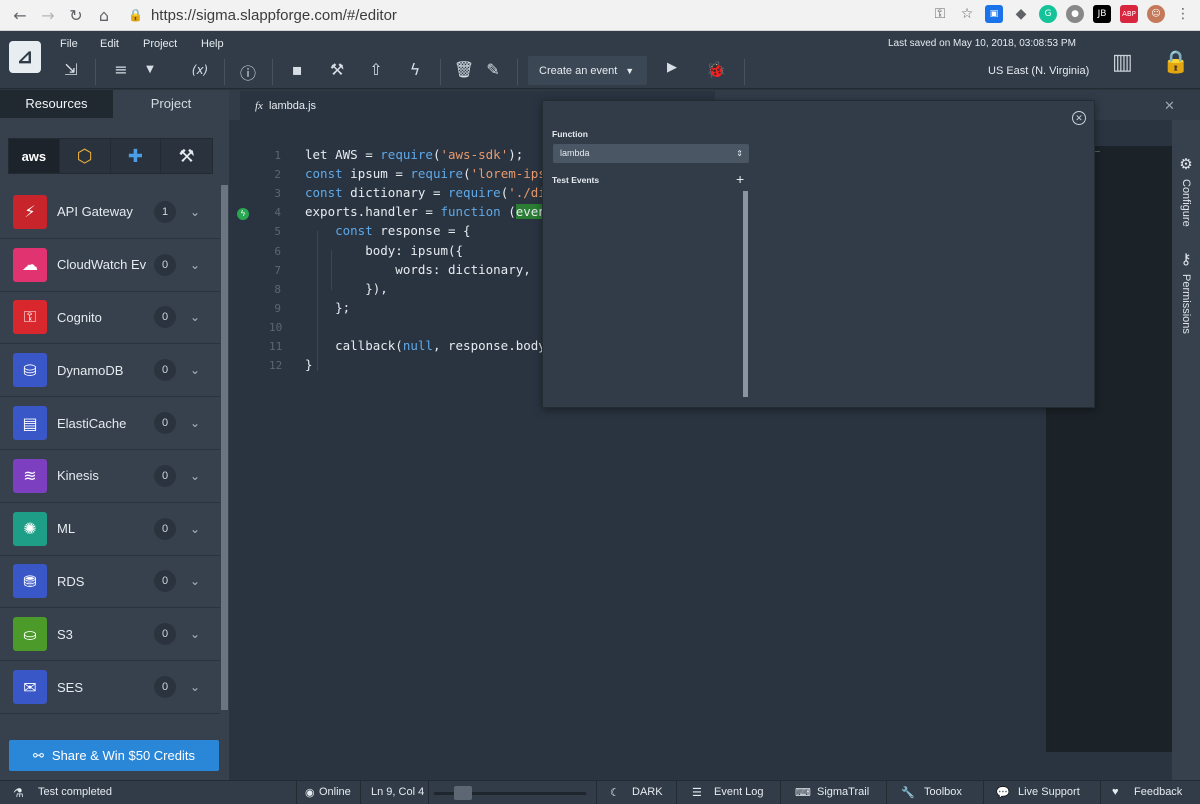 The height and width of the screenshot is (804, 1200). Describe the element at coordinates (248, 72) in the screenshot. I see `info-icon: ⓘ` at that location.